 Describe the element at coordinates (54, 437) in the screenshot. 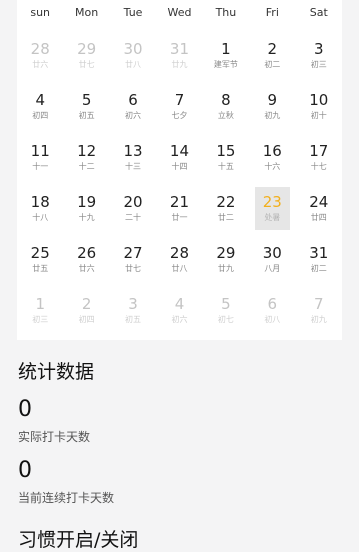

I see `actual-days-label: 实际打卡天数` at that location.